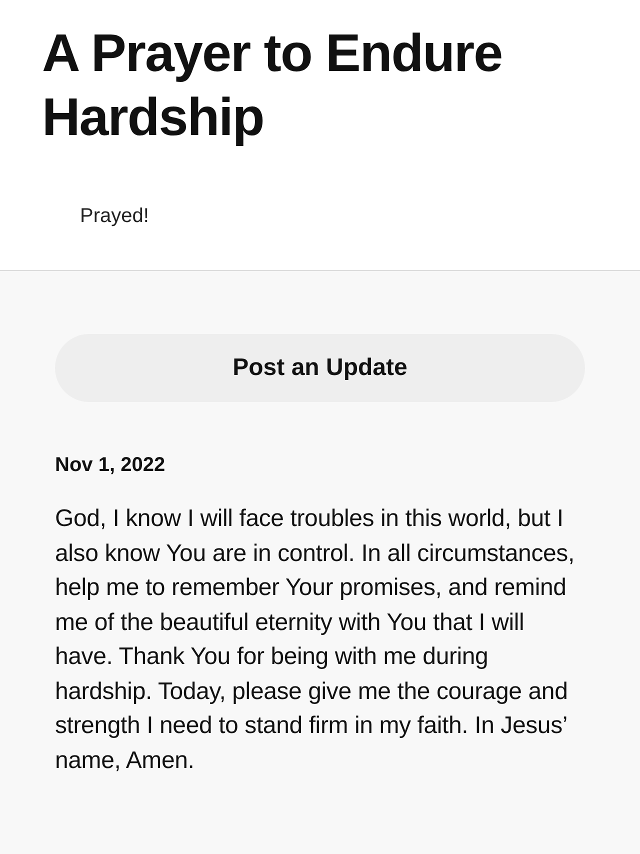 This screenshot has height=854, width=640. I want to click on prayed-label: Prayed!, so click(114, 216).